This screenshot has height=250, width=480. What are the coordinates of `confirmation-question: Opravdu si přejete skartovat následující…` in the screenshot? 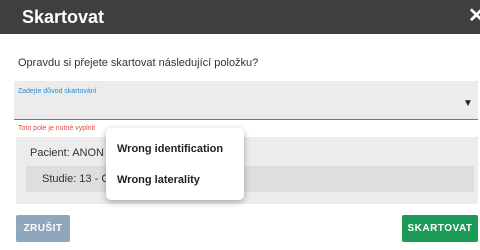 It's located at (138, 63).